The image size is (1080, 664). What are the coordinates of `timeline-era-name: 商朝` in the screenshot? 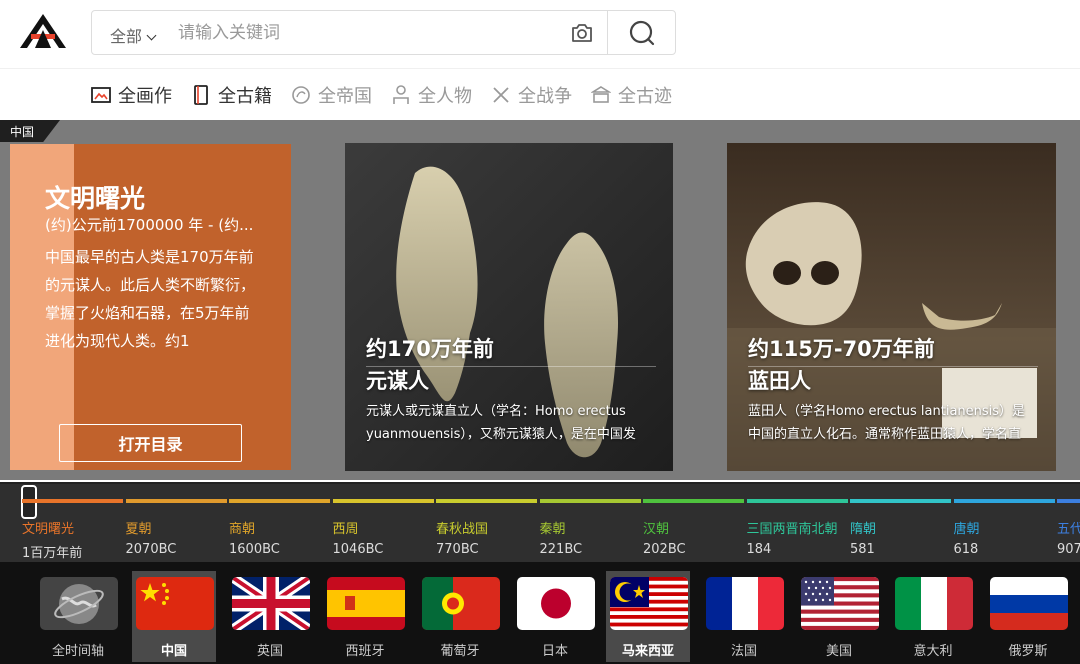 It's located at (242, 529).